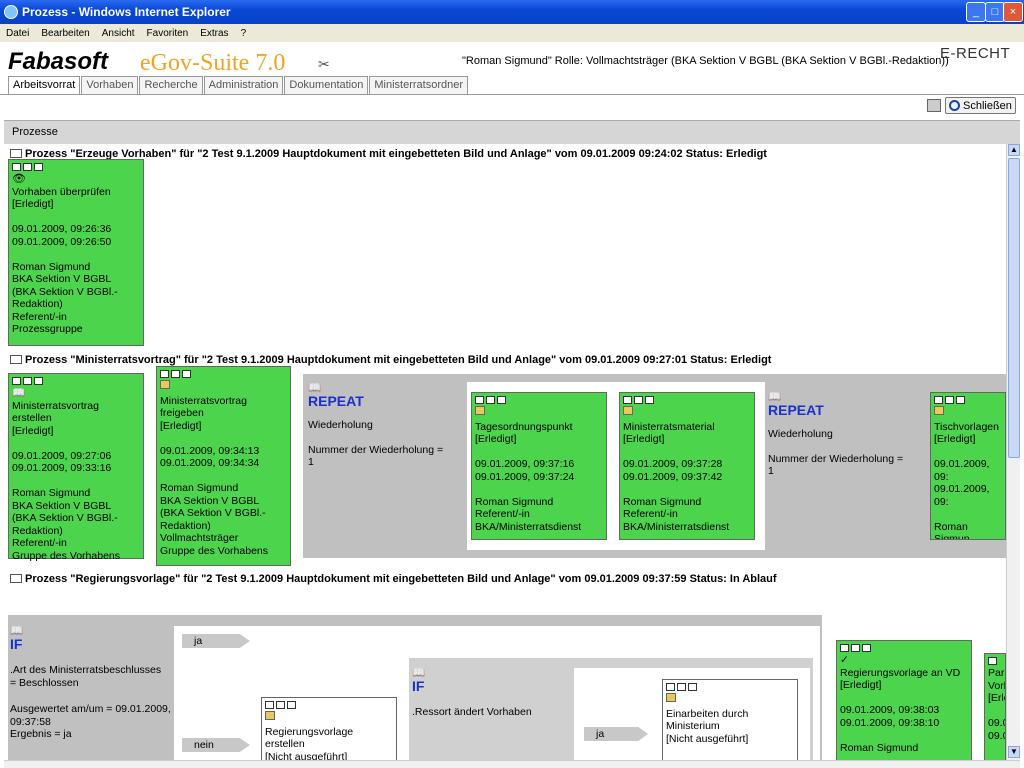 This screenshot has height=768, width=1024. What do you see at coordinates (270, 715) in the screenshot?
I see `pencil-icon` at bounding box center [270, 715].